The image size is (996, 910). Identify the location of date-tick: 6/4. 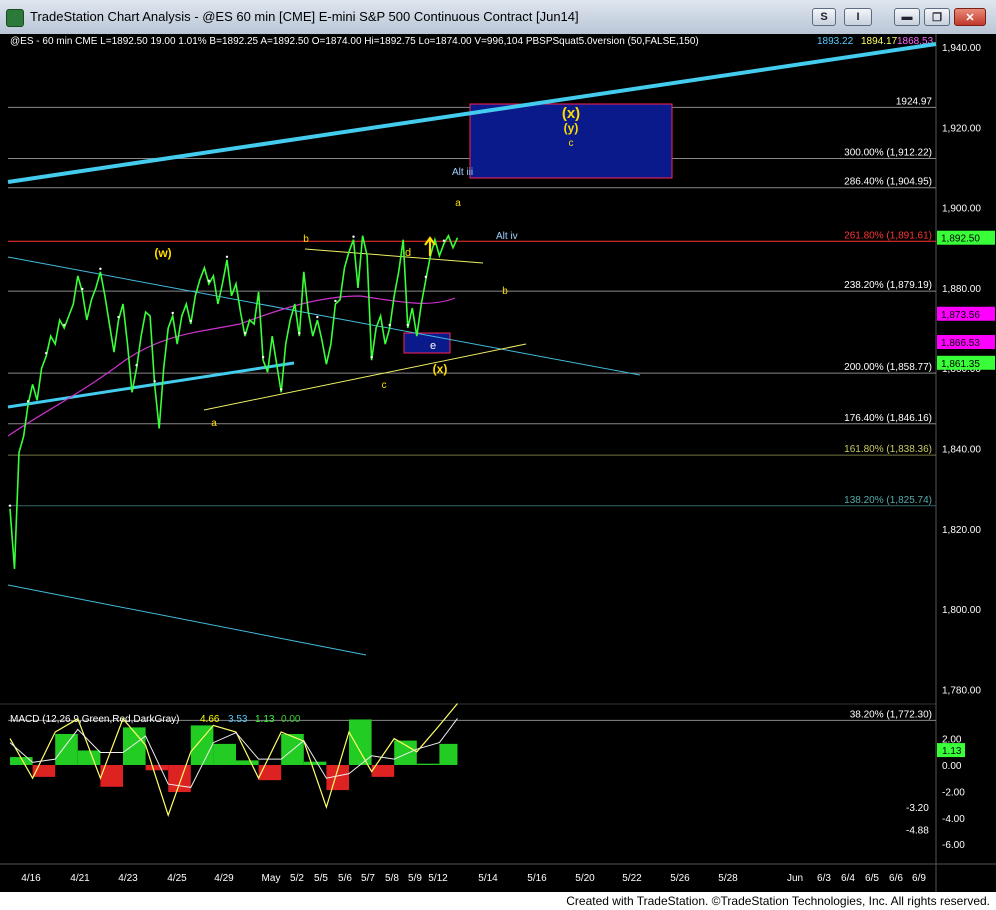
(848, 878).